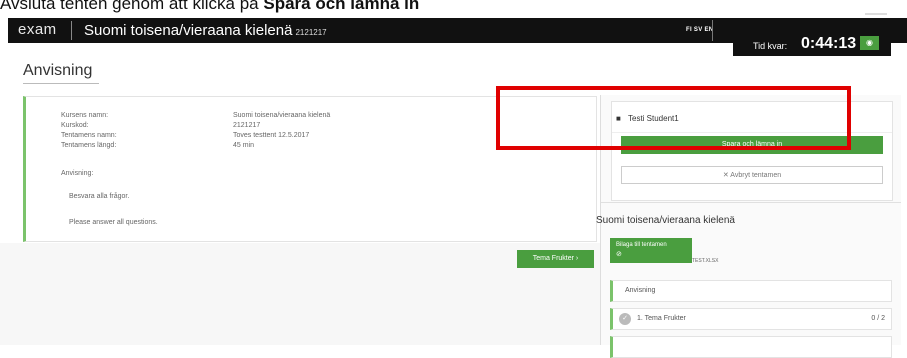 The height and width of the screenshot is (358, 907). What do you see at coordinates (244, 145) in the screenshot?
I see `exam-length-value: 45 min` at bounding box center [244, 145].